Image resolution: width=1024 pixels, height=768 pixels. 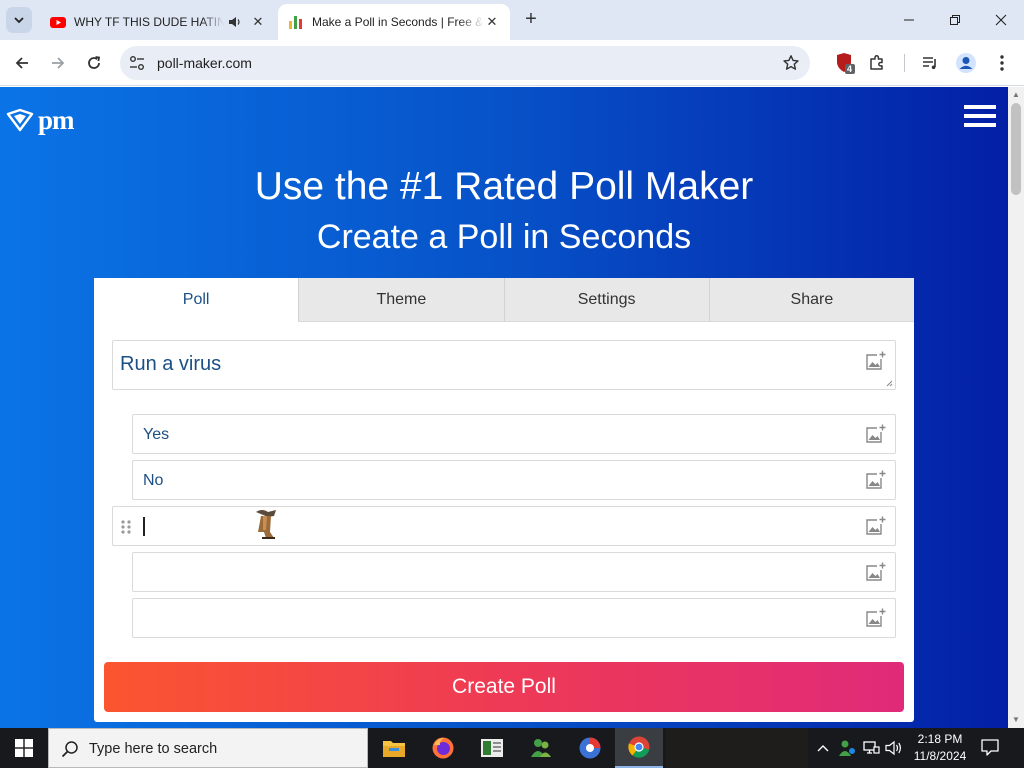 I want to click on people-tray-icon, so click(x=847, y=748).